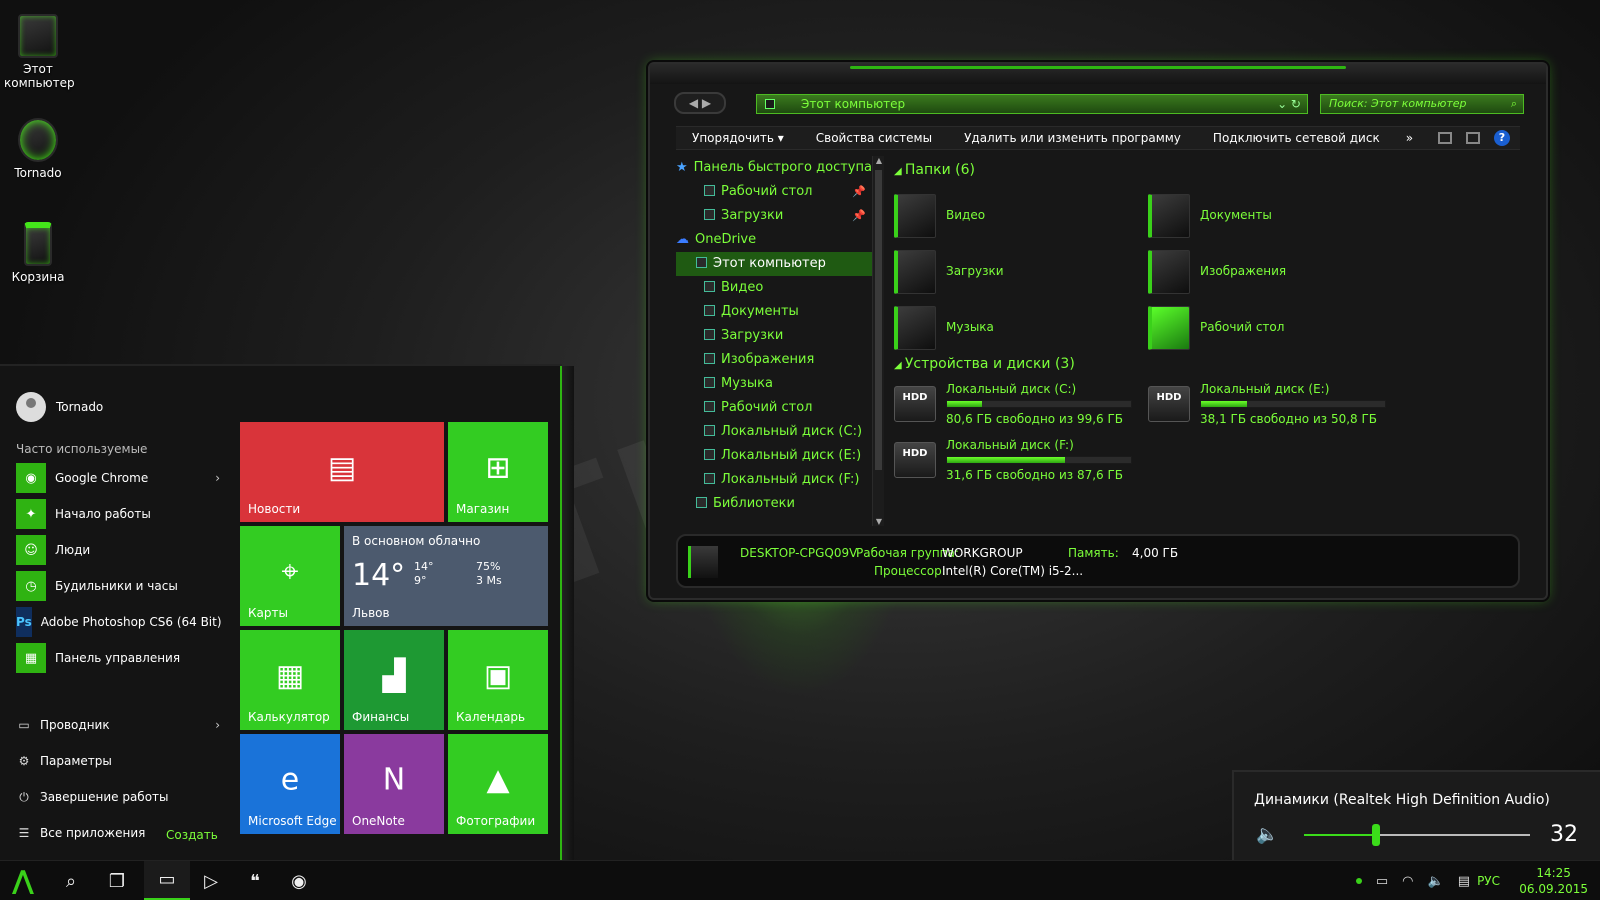 This screenshot has width=1600, height=900. Describe the element at coordinates (211, 880) in the screenshot. I see `media-player-icon: ▷` at that location.